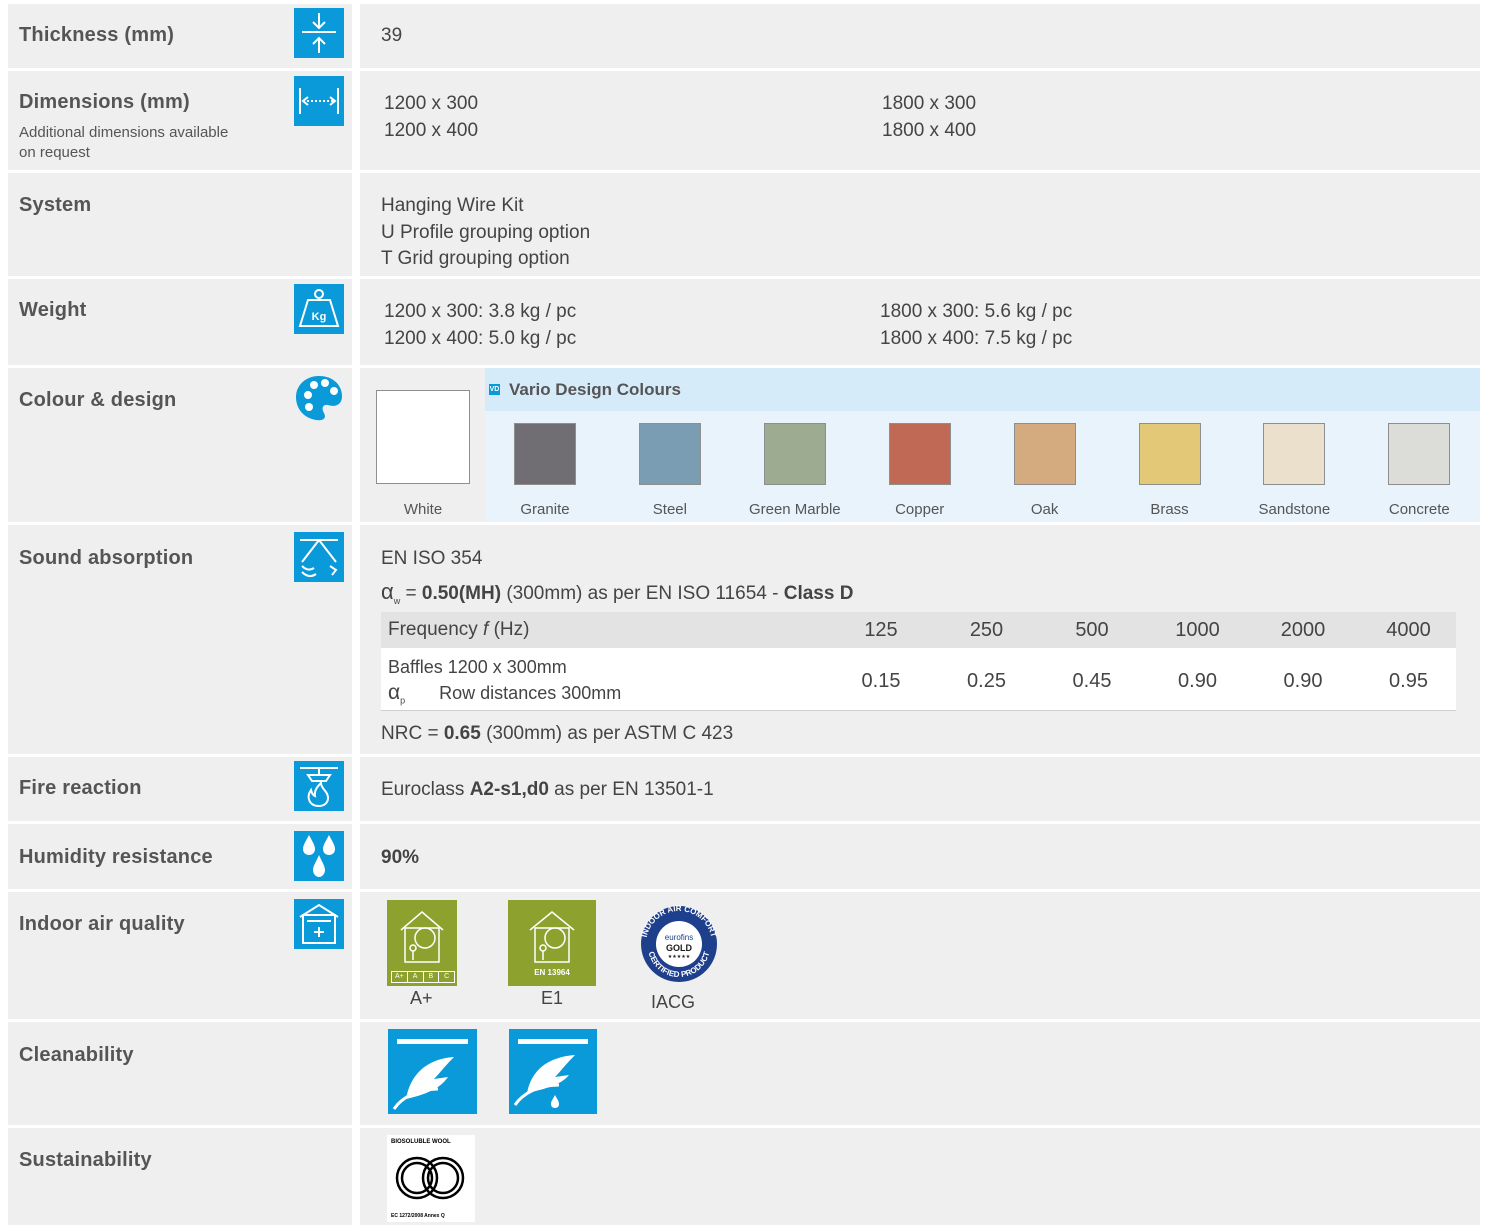 This screenshot has width=1488, height=1225. What do you see at coordinates (180, 36) in the screenshot?
I see `label-cell: Thickness (mm)` at bounding box center [180, 36].